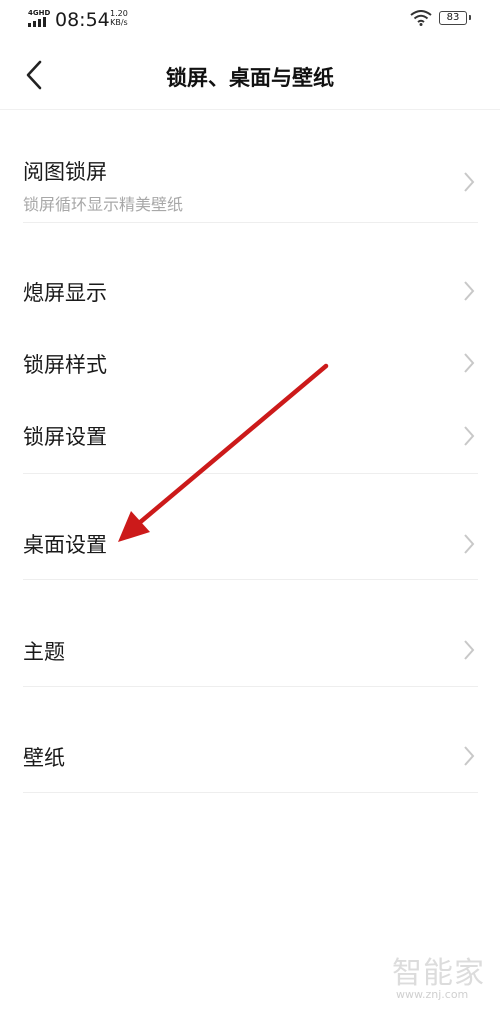 Image resolution: width=500 pixels, height=1009 pixels. I want to click on watermark: 智能家 www.znj.com, so click(442, 976).